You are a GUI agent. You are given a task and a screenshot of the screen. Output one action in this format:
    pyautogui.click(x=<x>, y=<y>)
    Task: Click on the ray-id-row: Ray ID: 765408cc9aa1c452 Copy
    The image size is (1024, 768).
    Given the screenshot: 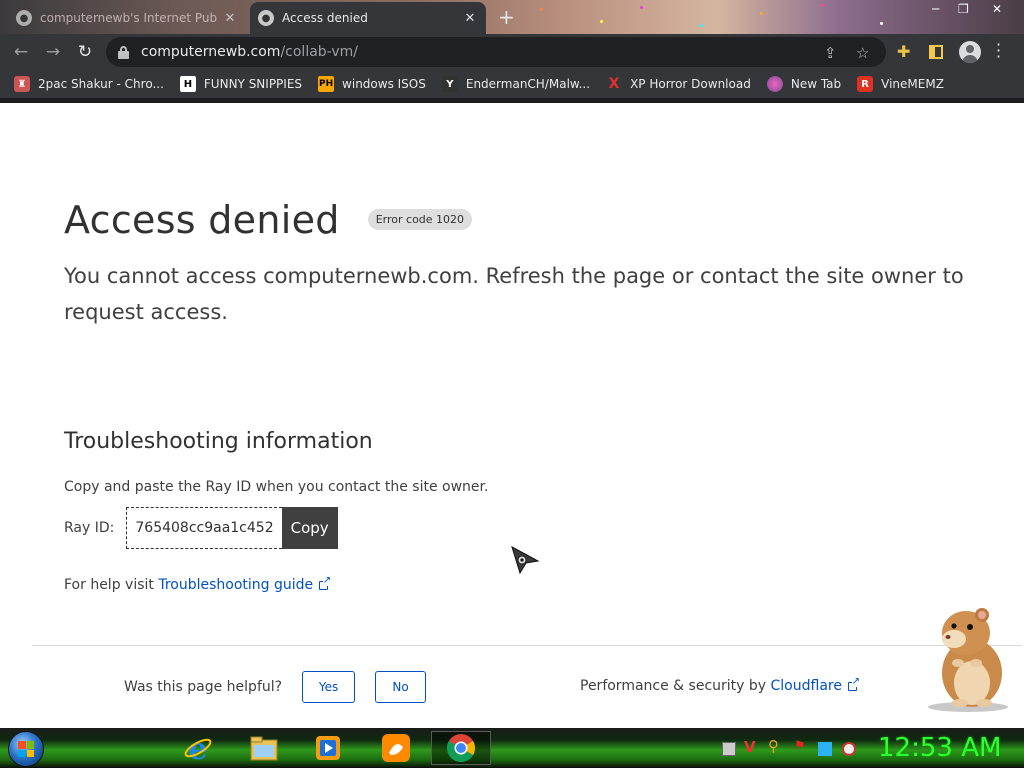 What is the action you would take?
    pyautogui.click(x=201, y=528)
    